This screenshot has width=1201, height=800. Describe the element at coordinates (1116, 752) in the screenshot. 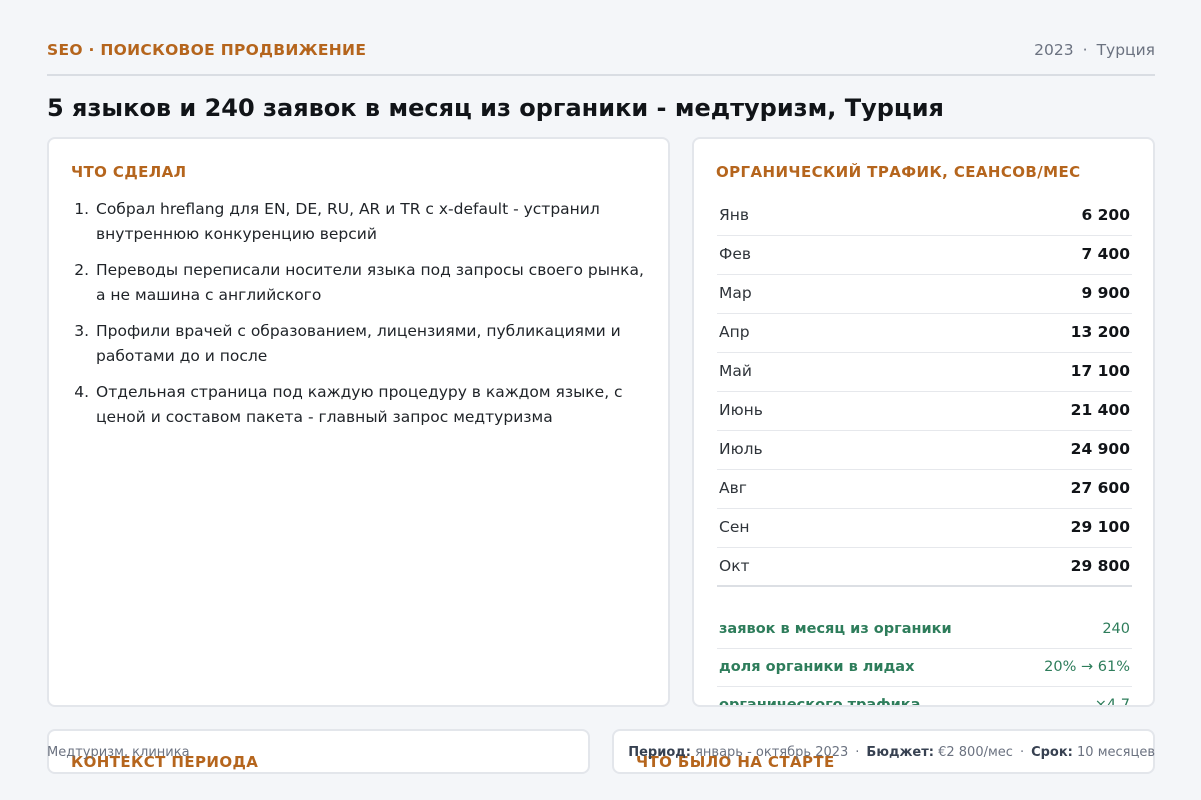

I see `term-value: 10 месяцев` at that location.